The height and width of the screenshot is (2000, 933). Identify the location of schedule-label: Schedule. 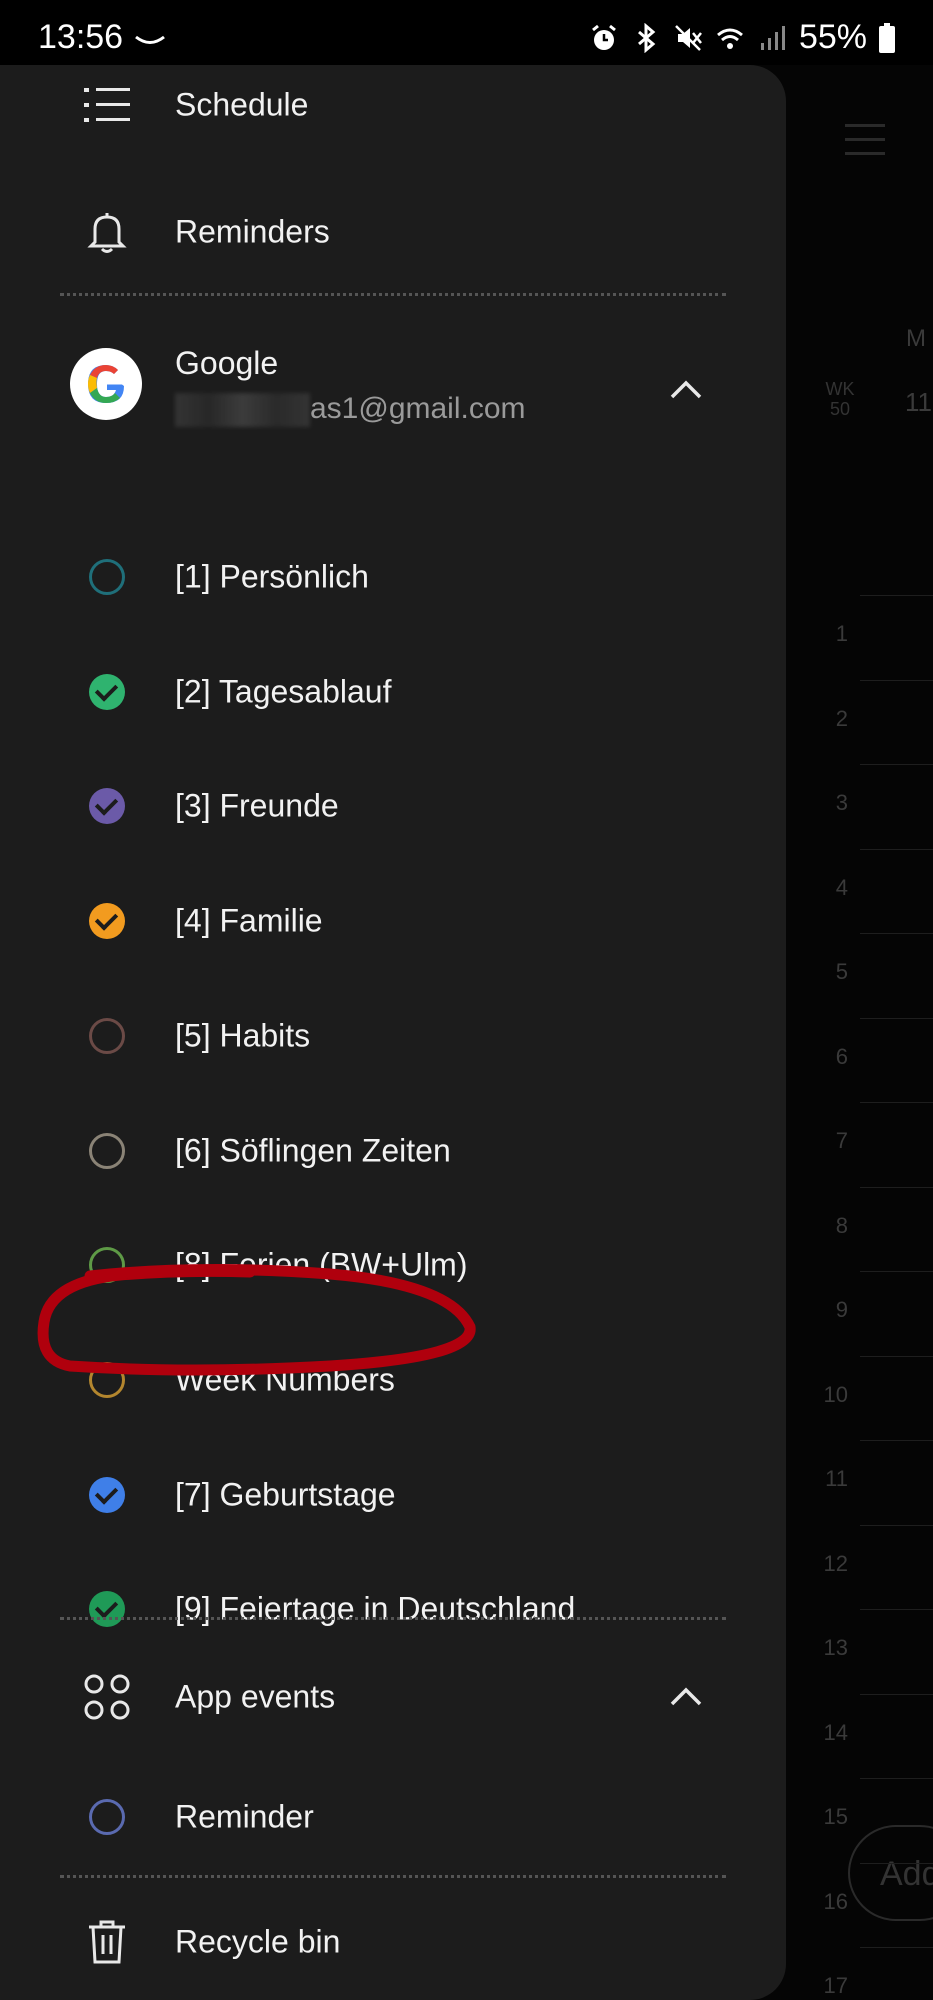
(242, 104).